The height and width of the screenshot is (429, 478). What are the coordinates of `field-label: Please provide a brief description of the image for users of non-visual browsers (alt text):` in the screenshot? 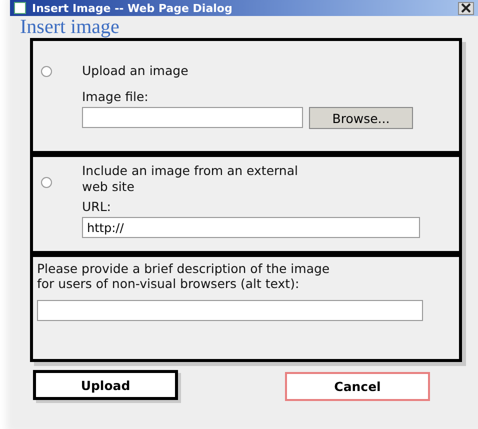 It's located at (184, 276).